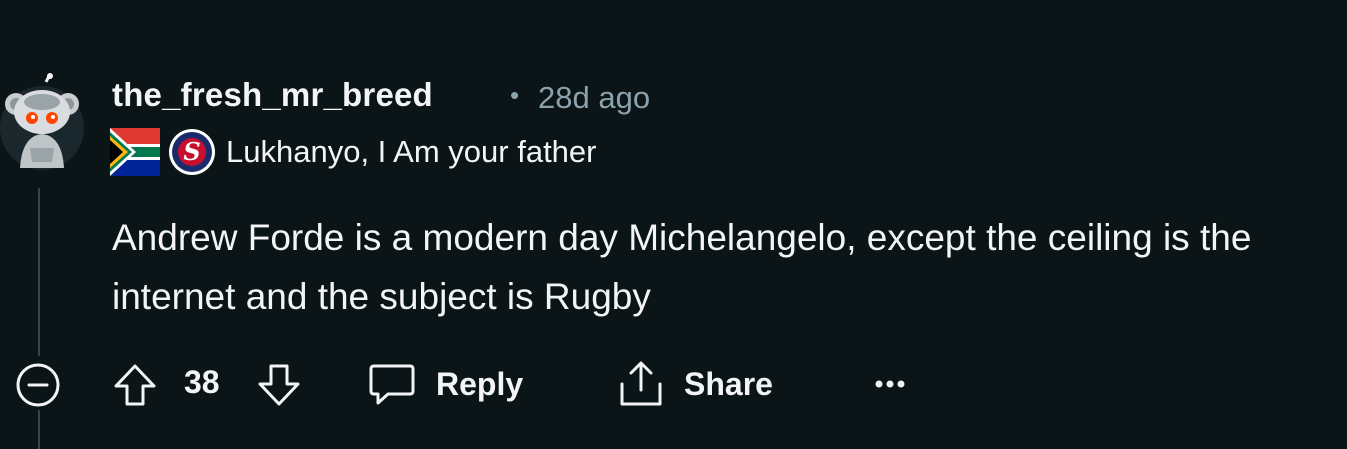 The width and height of the screenshot is (1347, 449). I want to click on more-options-button, so click(890, 384).